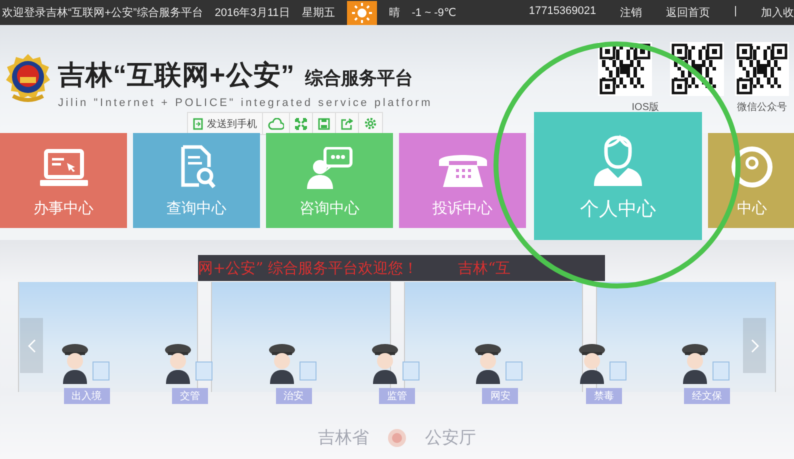  Describe the element at coordinates (329, 168) in the screenshot. I see `chat-person-icon` at that location.